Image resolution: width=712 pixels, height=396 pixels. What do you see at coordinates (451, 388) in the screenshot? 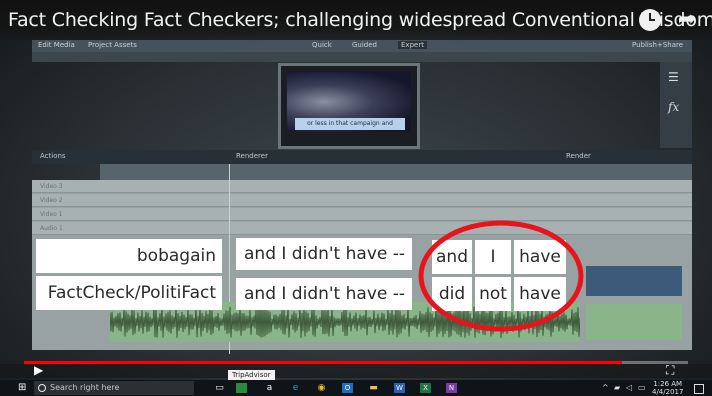
I see `onenote-icon: N` at bounding box center [451, 388].